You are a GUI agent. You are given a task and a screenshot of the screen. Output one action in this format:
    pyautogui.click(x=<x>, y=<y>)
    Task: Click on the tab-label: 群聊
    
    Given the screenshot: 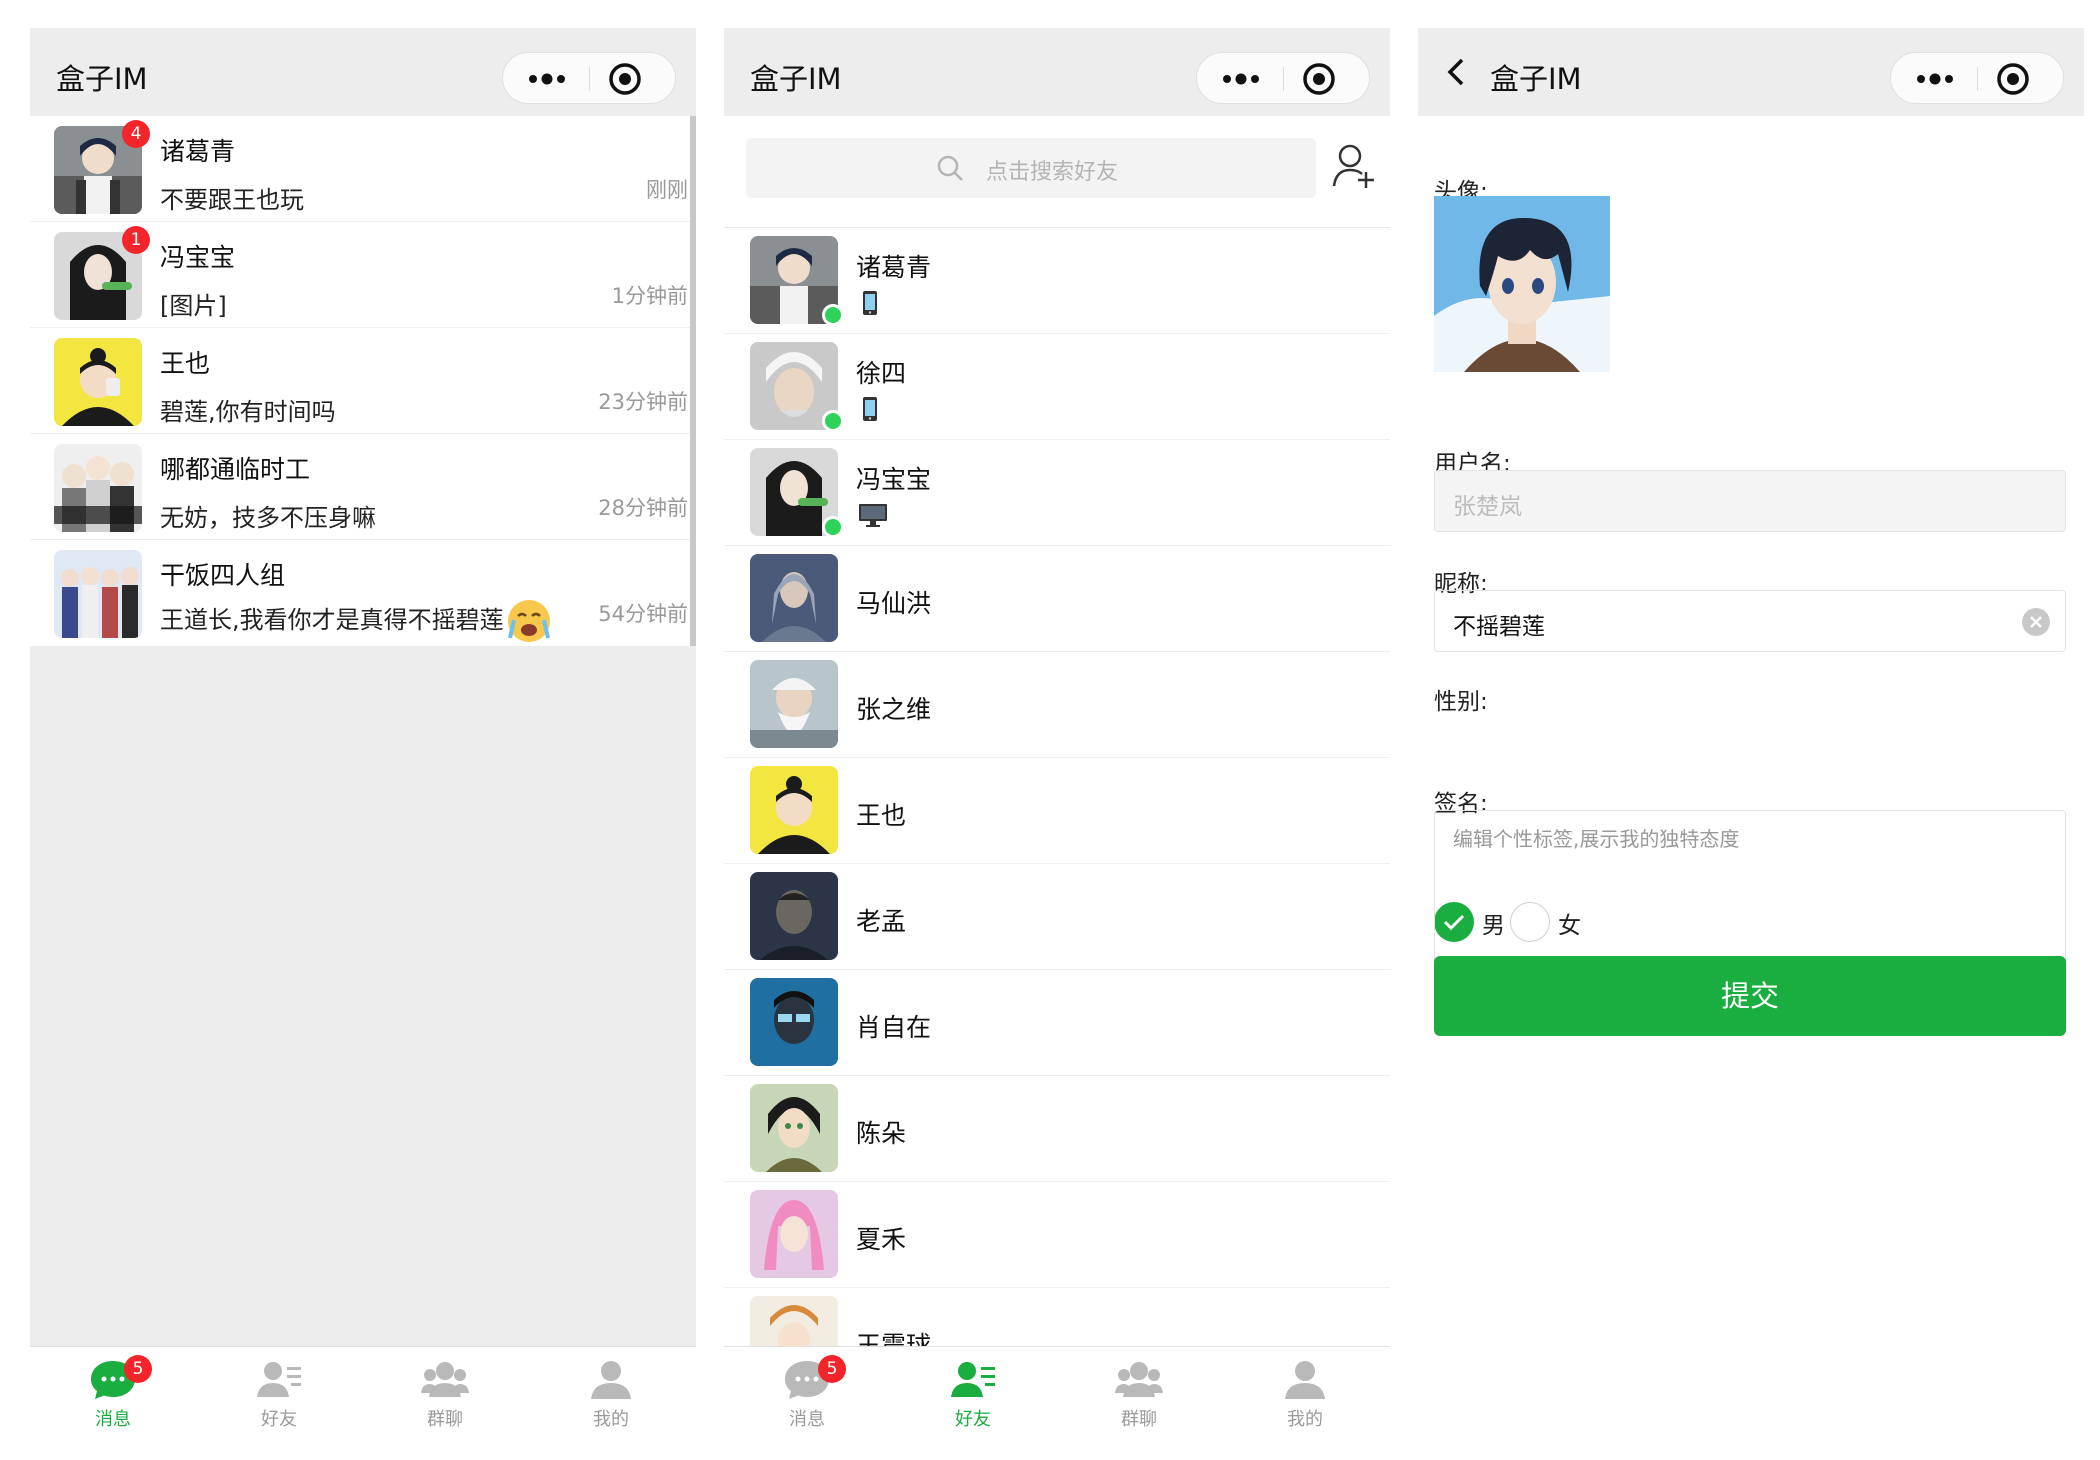 What is the action you would take?
    pyautogui.click(x=445, y=1419)
    